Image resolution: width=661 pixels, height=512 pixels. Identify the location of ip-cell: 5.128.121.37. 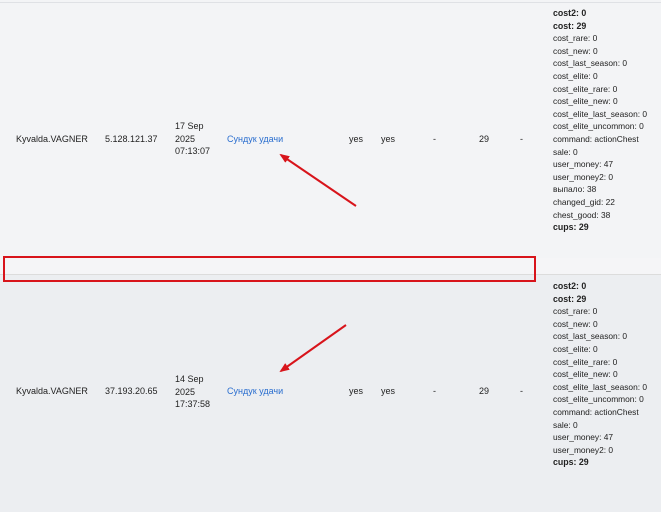
(131, 139).